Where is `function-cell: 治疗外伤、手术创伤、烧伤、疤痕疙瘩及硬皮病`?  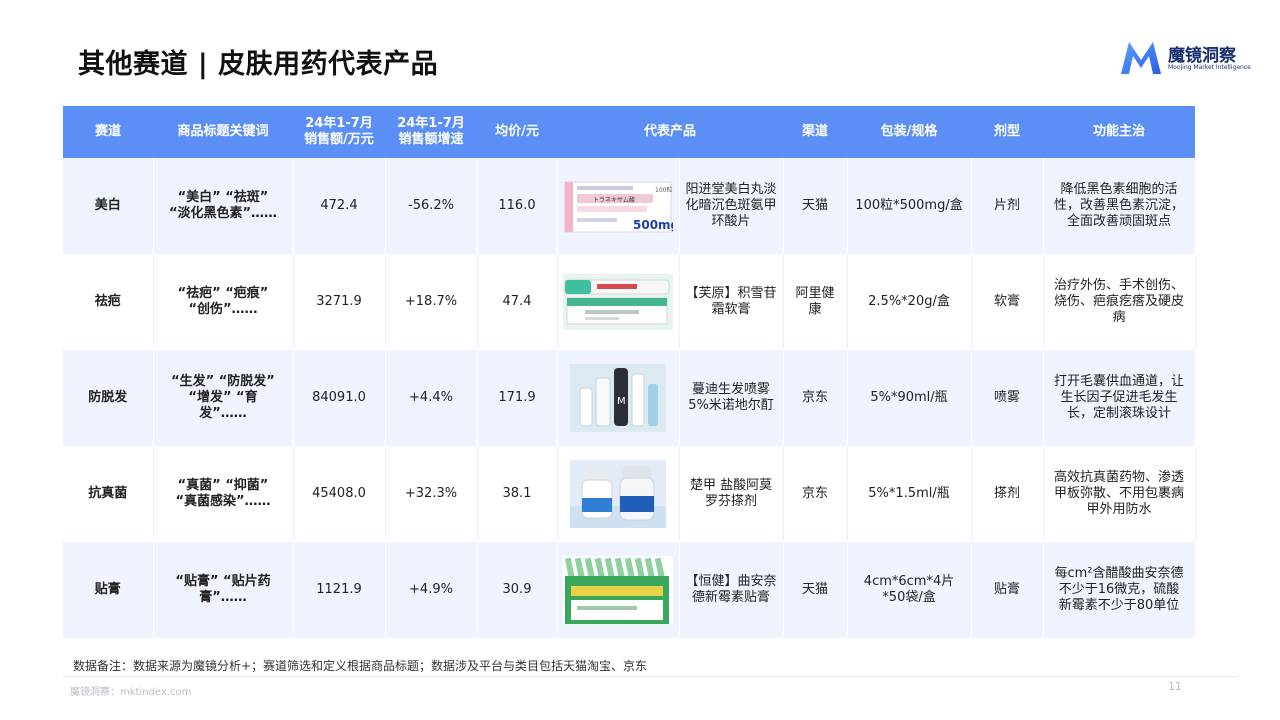
function-cell: 治疗外伤、手术创伤、烧伤、疤痕疙瘩及硬皮病 is located at coordinates (1119, 302).